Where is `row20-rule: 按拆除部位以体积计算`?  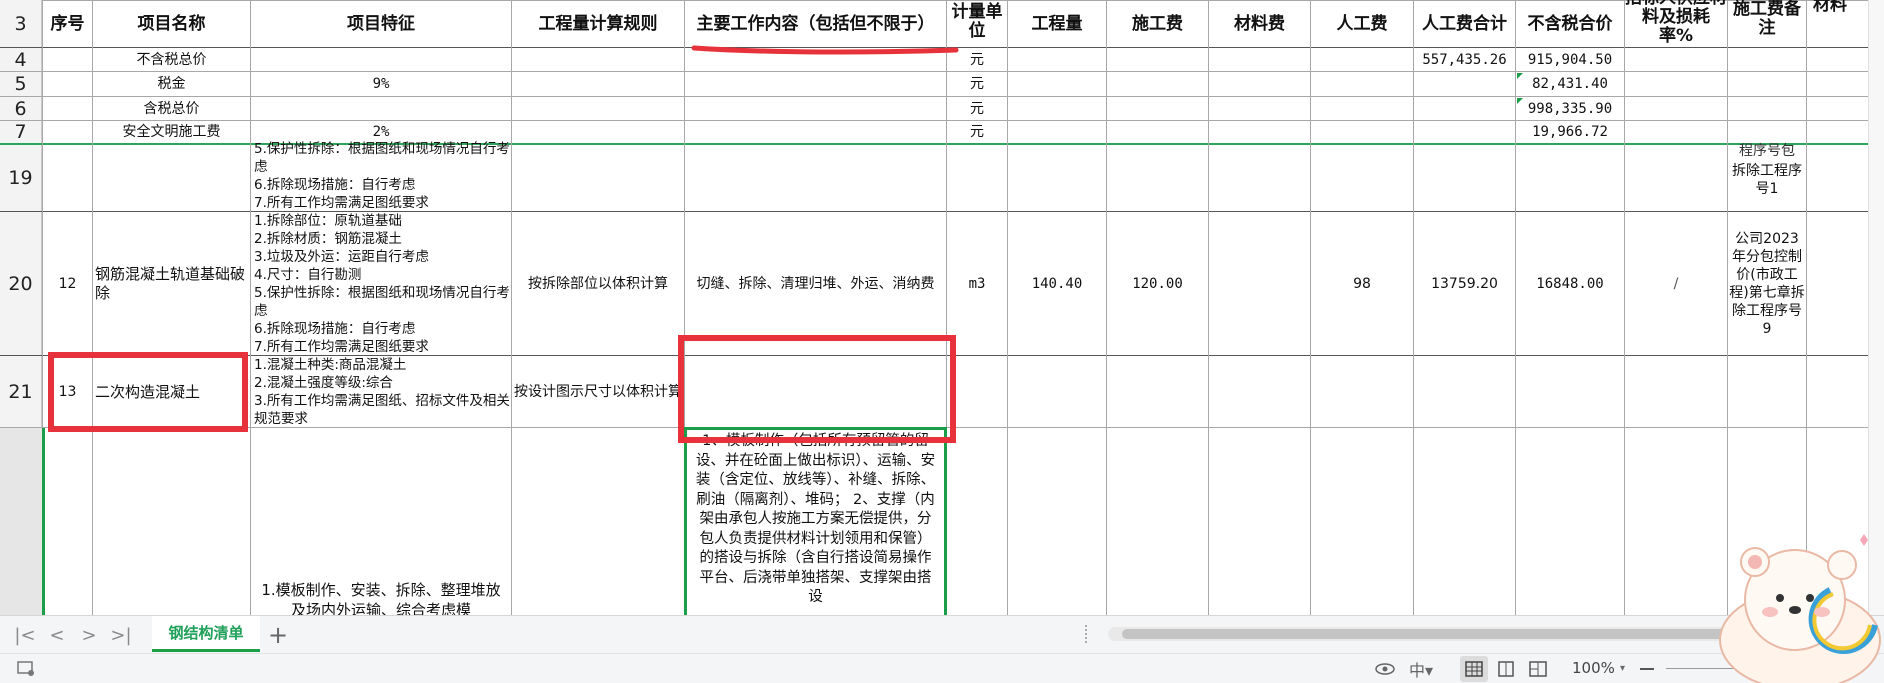 row20-rule: 按拆除部位以体积计算 is located at coordinates (598, 283).